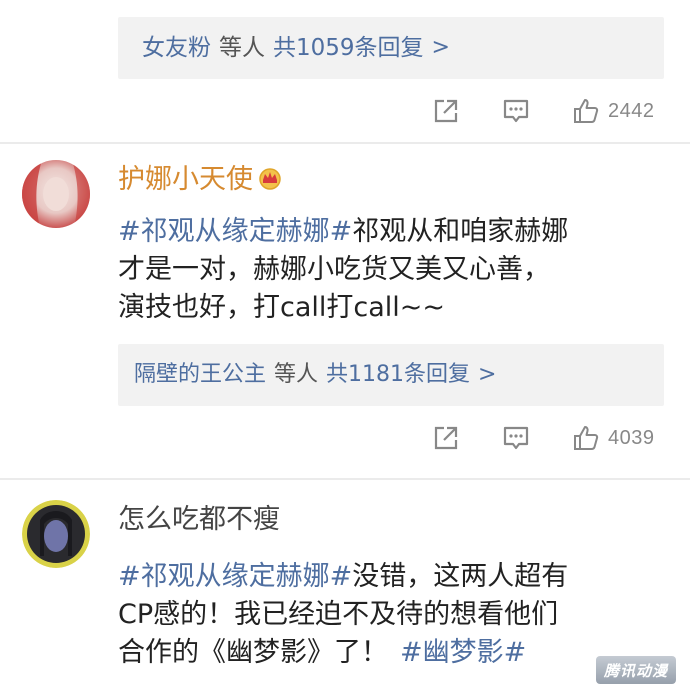 The height and width of the screenshot is (694, 690). I want to click on username-text: 怎么吃都不瘦, so click(199, 519).